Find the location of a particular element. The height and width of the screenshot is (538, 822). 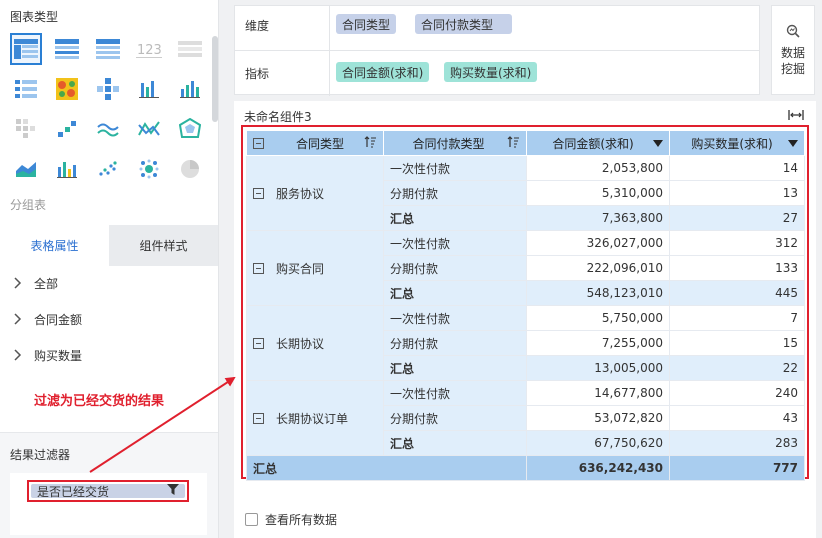

radar-chart-icon is located at coordinates (190, 129).